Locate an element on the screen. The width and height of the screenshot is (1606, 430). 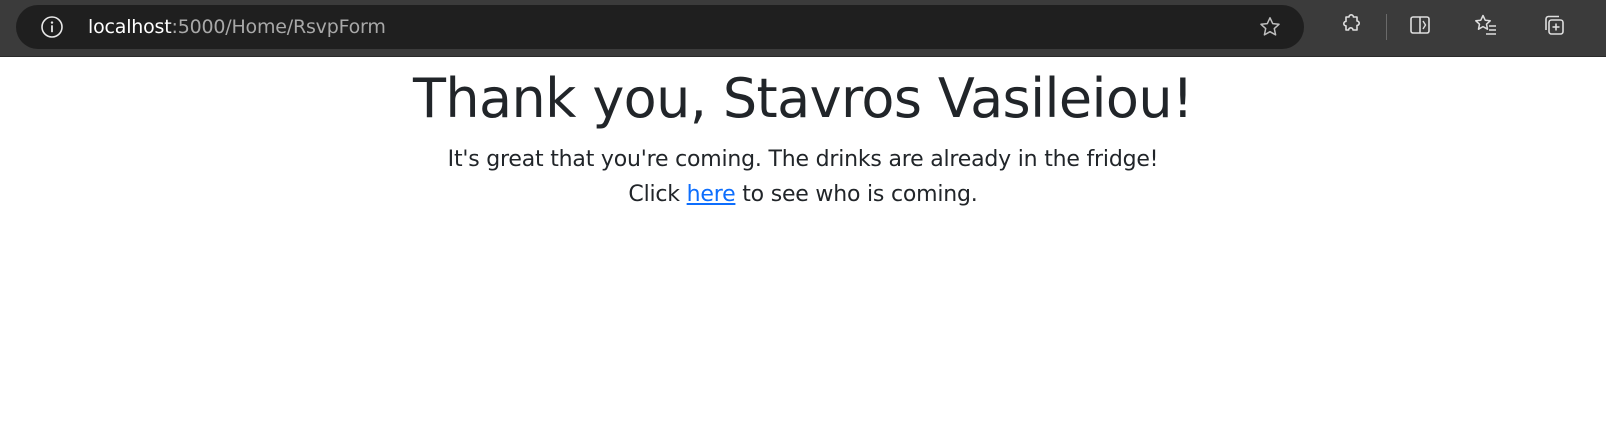
extensions-button is located at coordinates (1350, 27).